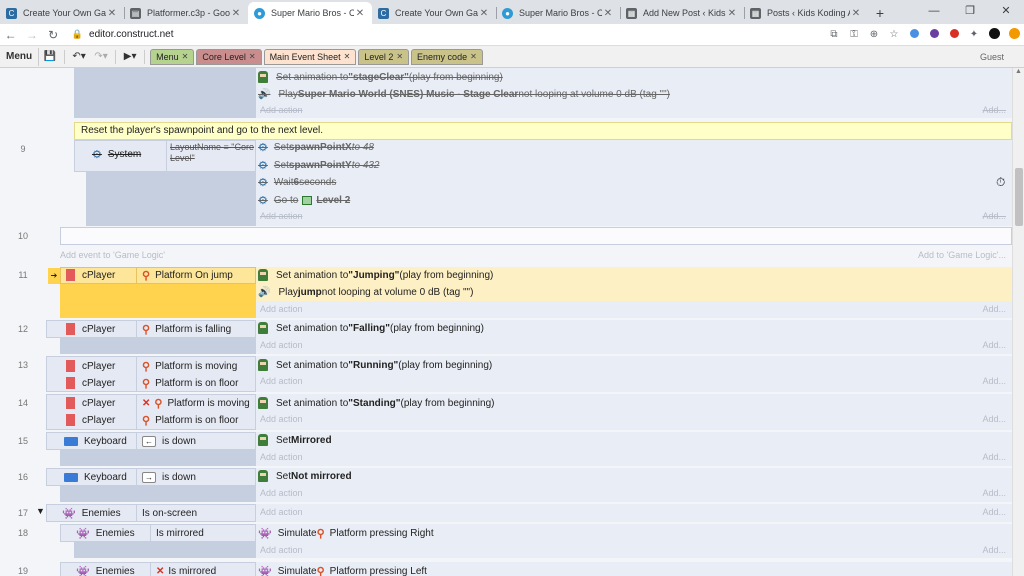 This screenshot has width=1024, height=576. What do you see at coordinates (682, 13) in the screenshot?
I see `browser-tab: ▦ Add New Post ‹ Kids K ✕` at bounding box center [682, 13].